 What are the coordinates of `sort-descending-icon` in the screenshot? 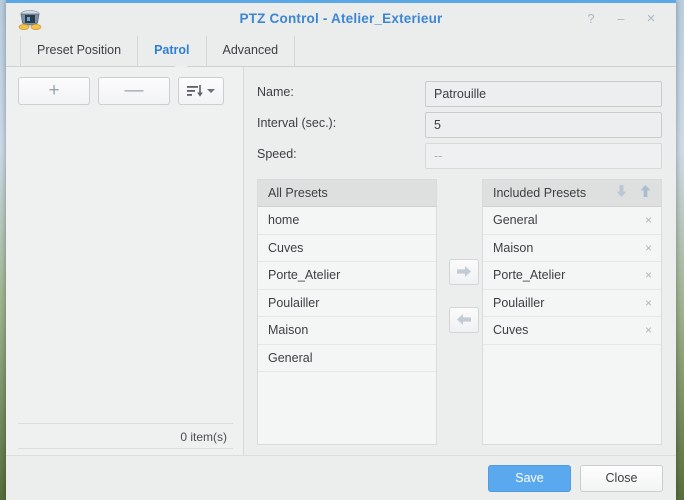 It's located at (195, 90).